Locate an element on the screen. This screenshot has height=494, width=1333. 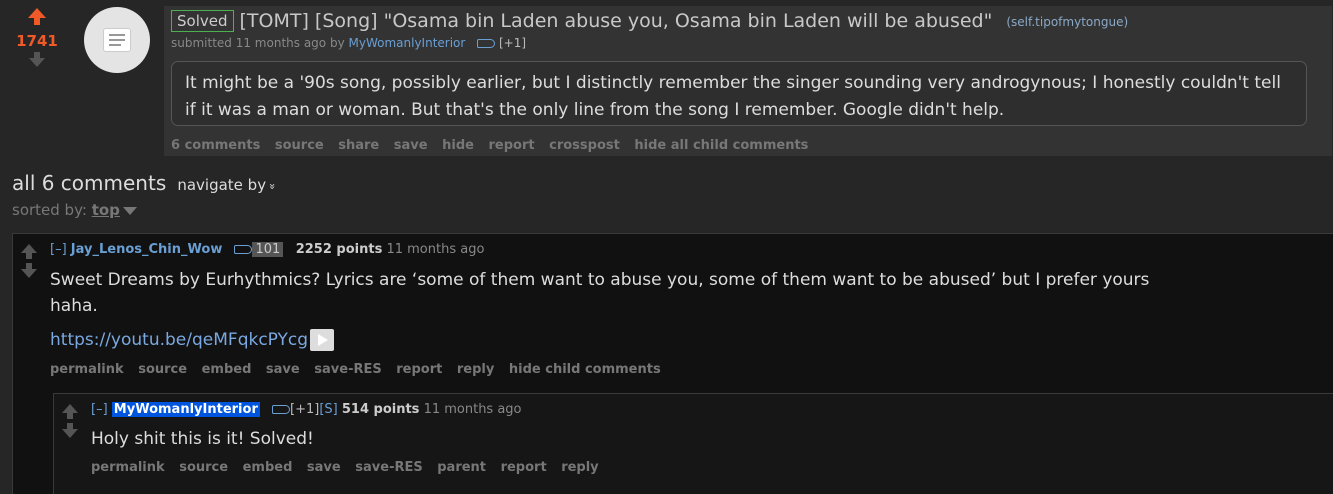
author-vote-tag: [+1] is located at coordinates (512, 43).